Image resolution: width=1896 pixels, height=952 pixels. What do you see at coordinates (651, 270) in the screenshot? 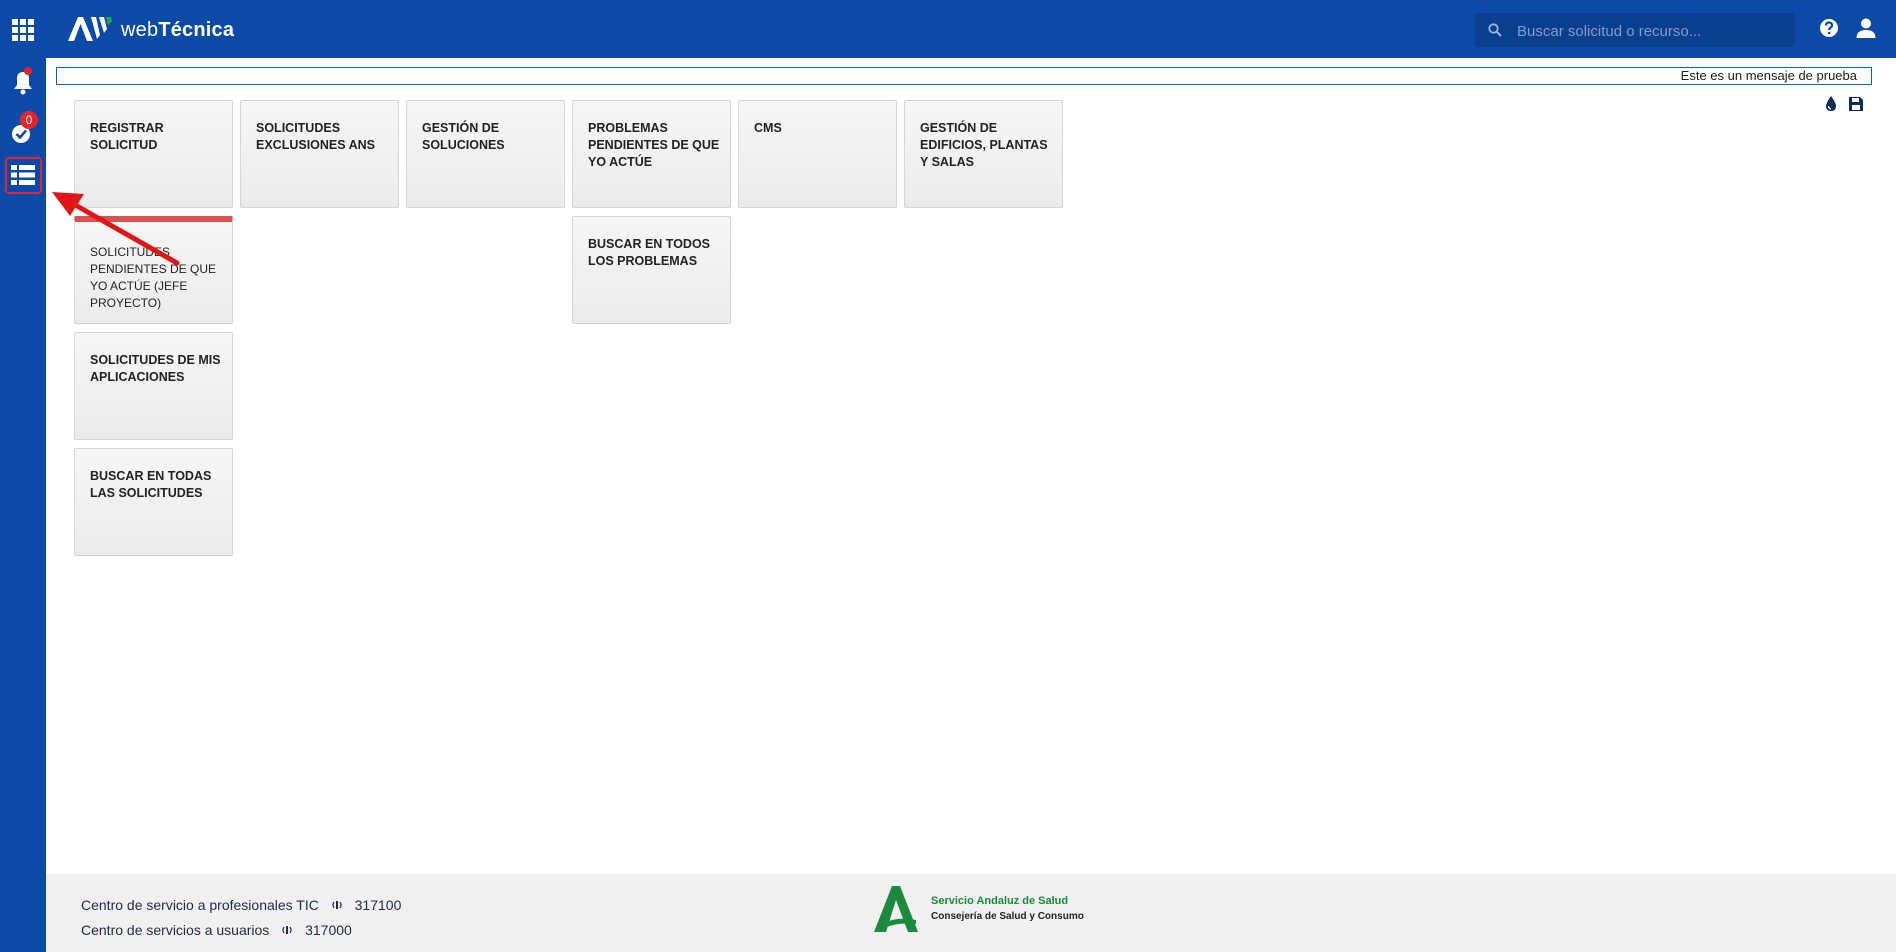
I see `tile-buscar-problemas: BUSCAR EN TODOS LOS PROBLEMAS` at bounding box center [651, 270].